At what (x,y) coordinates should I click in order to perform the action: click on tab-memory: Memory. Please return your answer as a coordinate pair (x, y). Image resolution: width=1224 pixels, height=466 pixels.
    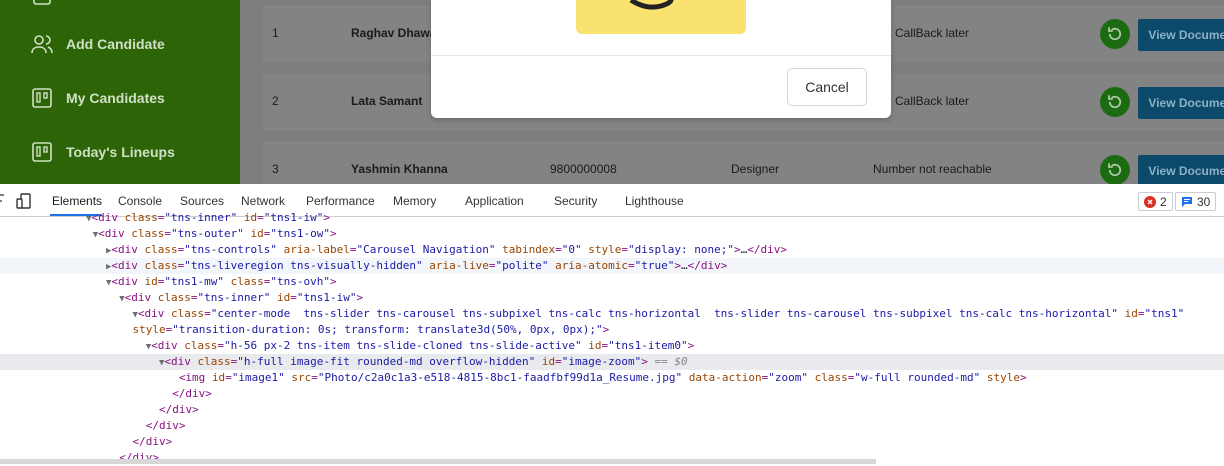
    Looking at the image, I should click on (414, 201).